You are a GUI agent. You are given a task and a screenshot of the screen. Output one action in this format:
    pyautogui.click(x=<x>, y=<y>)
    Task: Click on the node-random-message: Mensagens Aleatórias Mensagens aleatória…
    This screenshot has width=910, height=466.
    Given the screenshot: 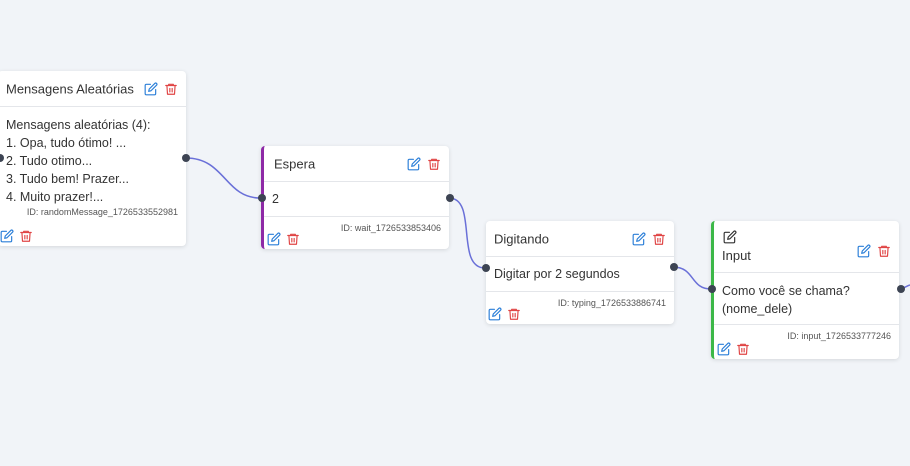 What is the action you would take?
    pyautogui.click(x=95, y=158)
    